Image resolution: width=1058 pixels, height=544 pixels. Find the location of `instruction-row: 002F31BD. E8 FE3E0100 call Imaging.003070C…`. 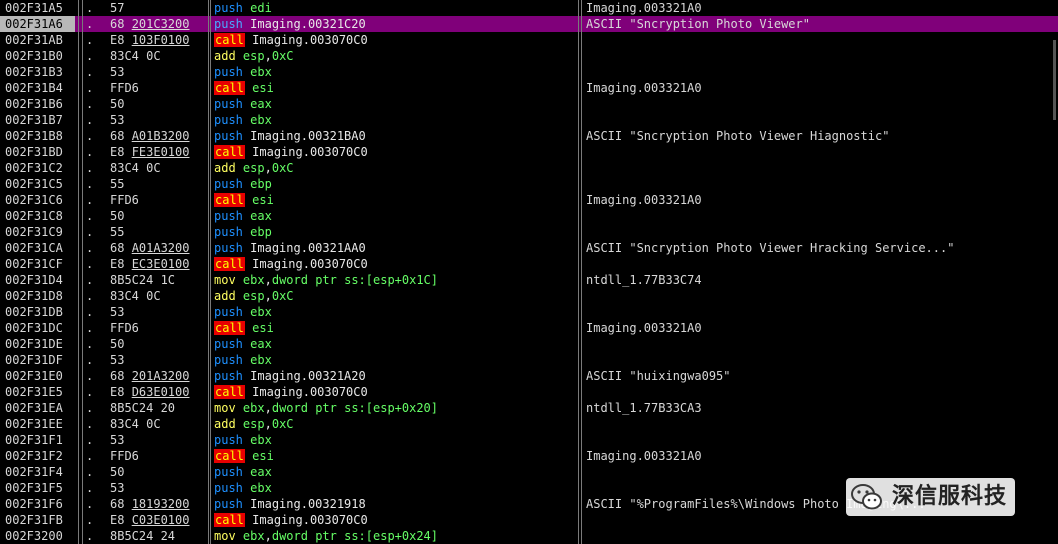

instruction-row: 002F31BD. E8 FE3E0100 call Imaging.003070C… is located at coordinates (529, 152).